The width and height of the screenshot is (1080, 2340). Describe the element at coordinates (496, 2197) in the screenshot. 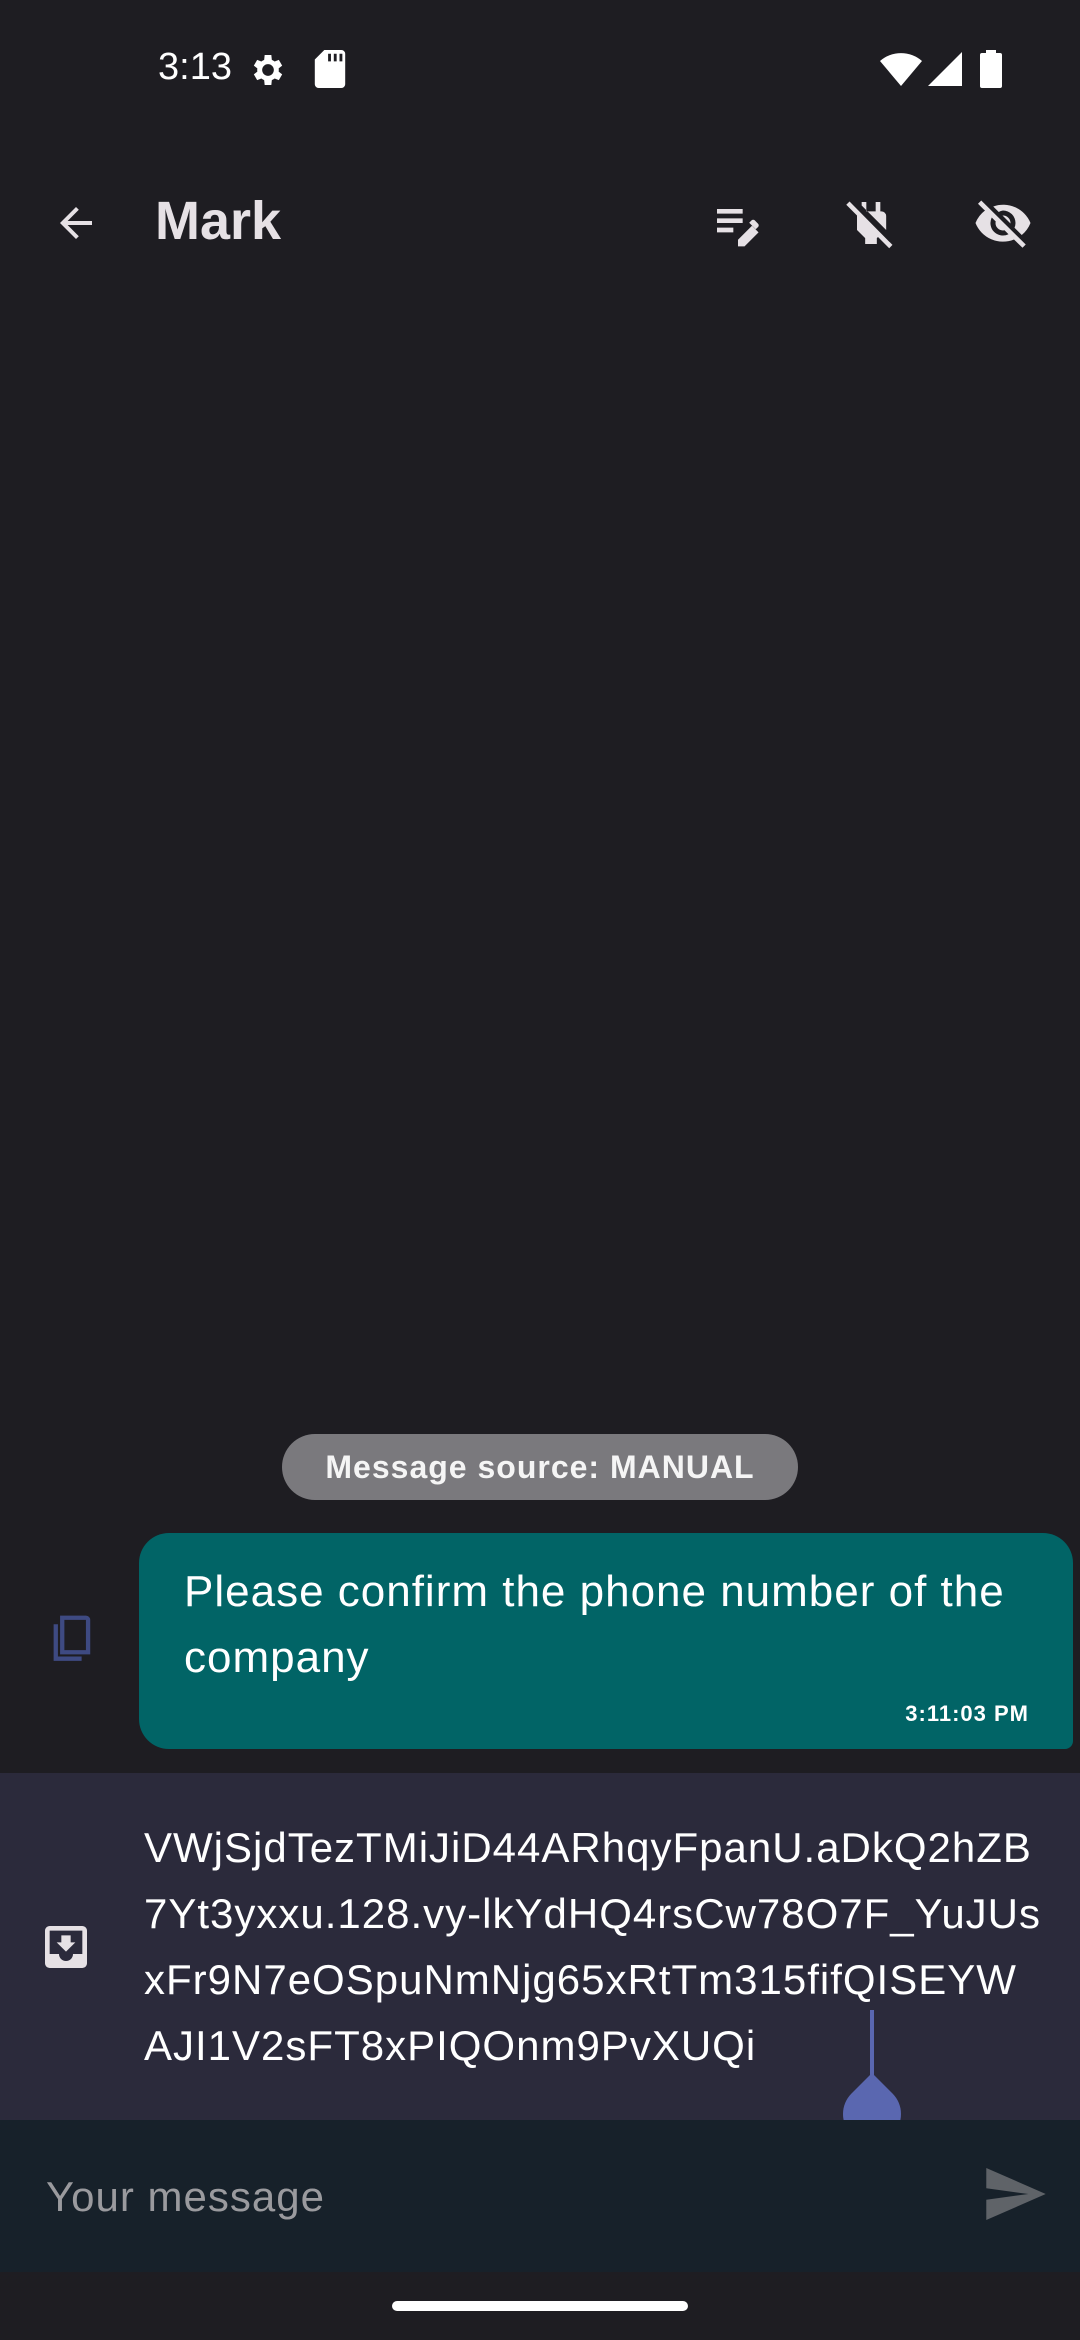

I see `message-input` at that location.